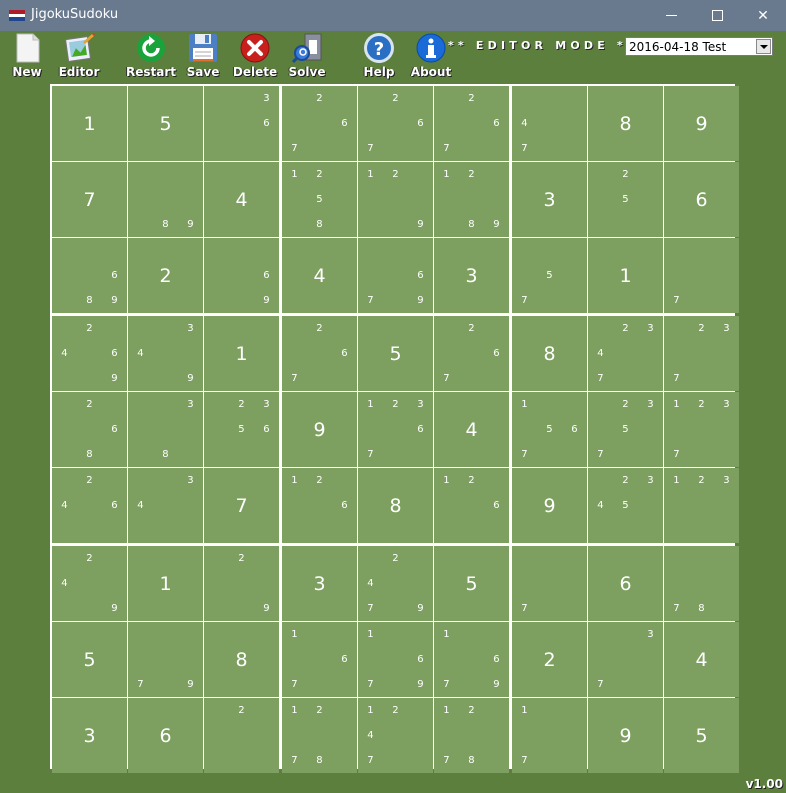 This screenshot has height=793, width=786. What do you see at coordinates (549, 659) in the screenshot?
I see `cell-r8c7: 2` at bounding box center [549, 659].